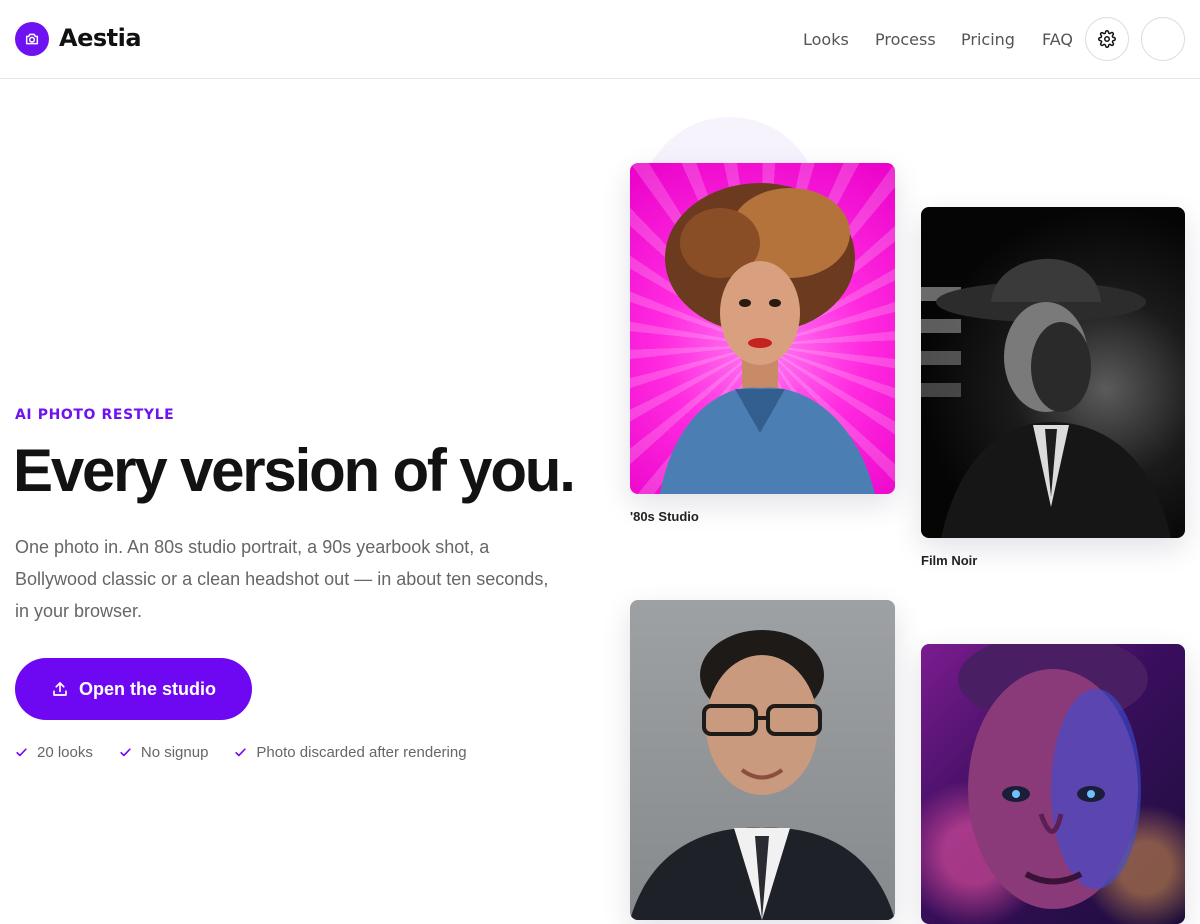 This screenshot has width=1200, height=924. I want to click on portrait-80s-illustration, so click(767, 338).